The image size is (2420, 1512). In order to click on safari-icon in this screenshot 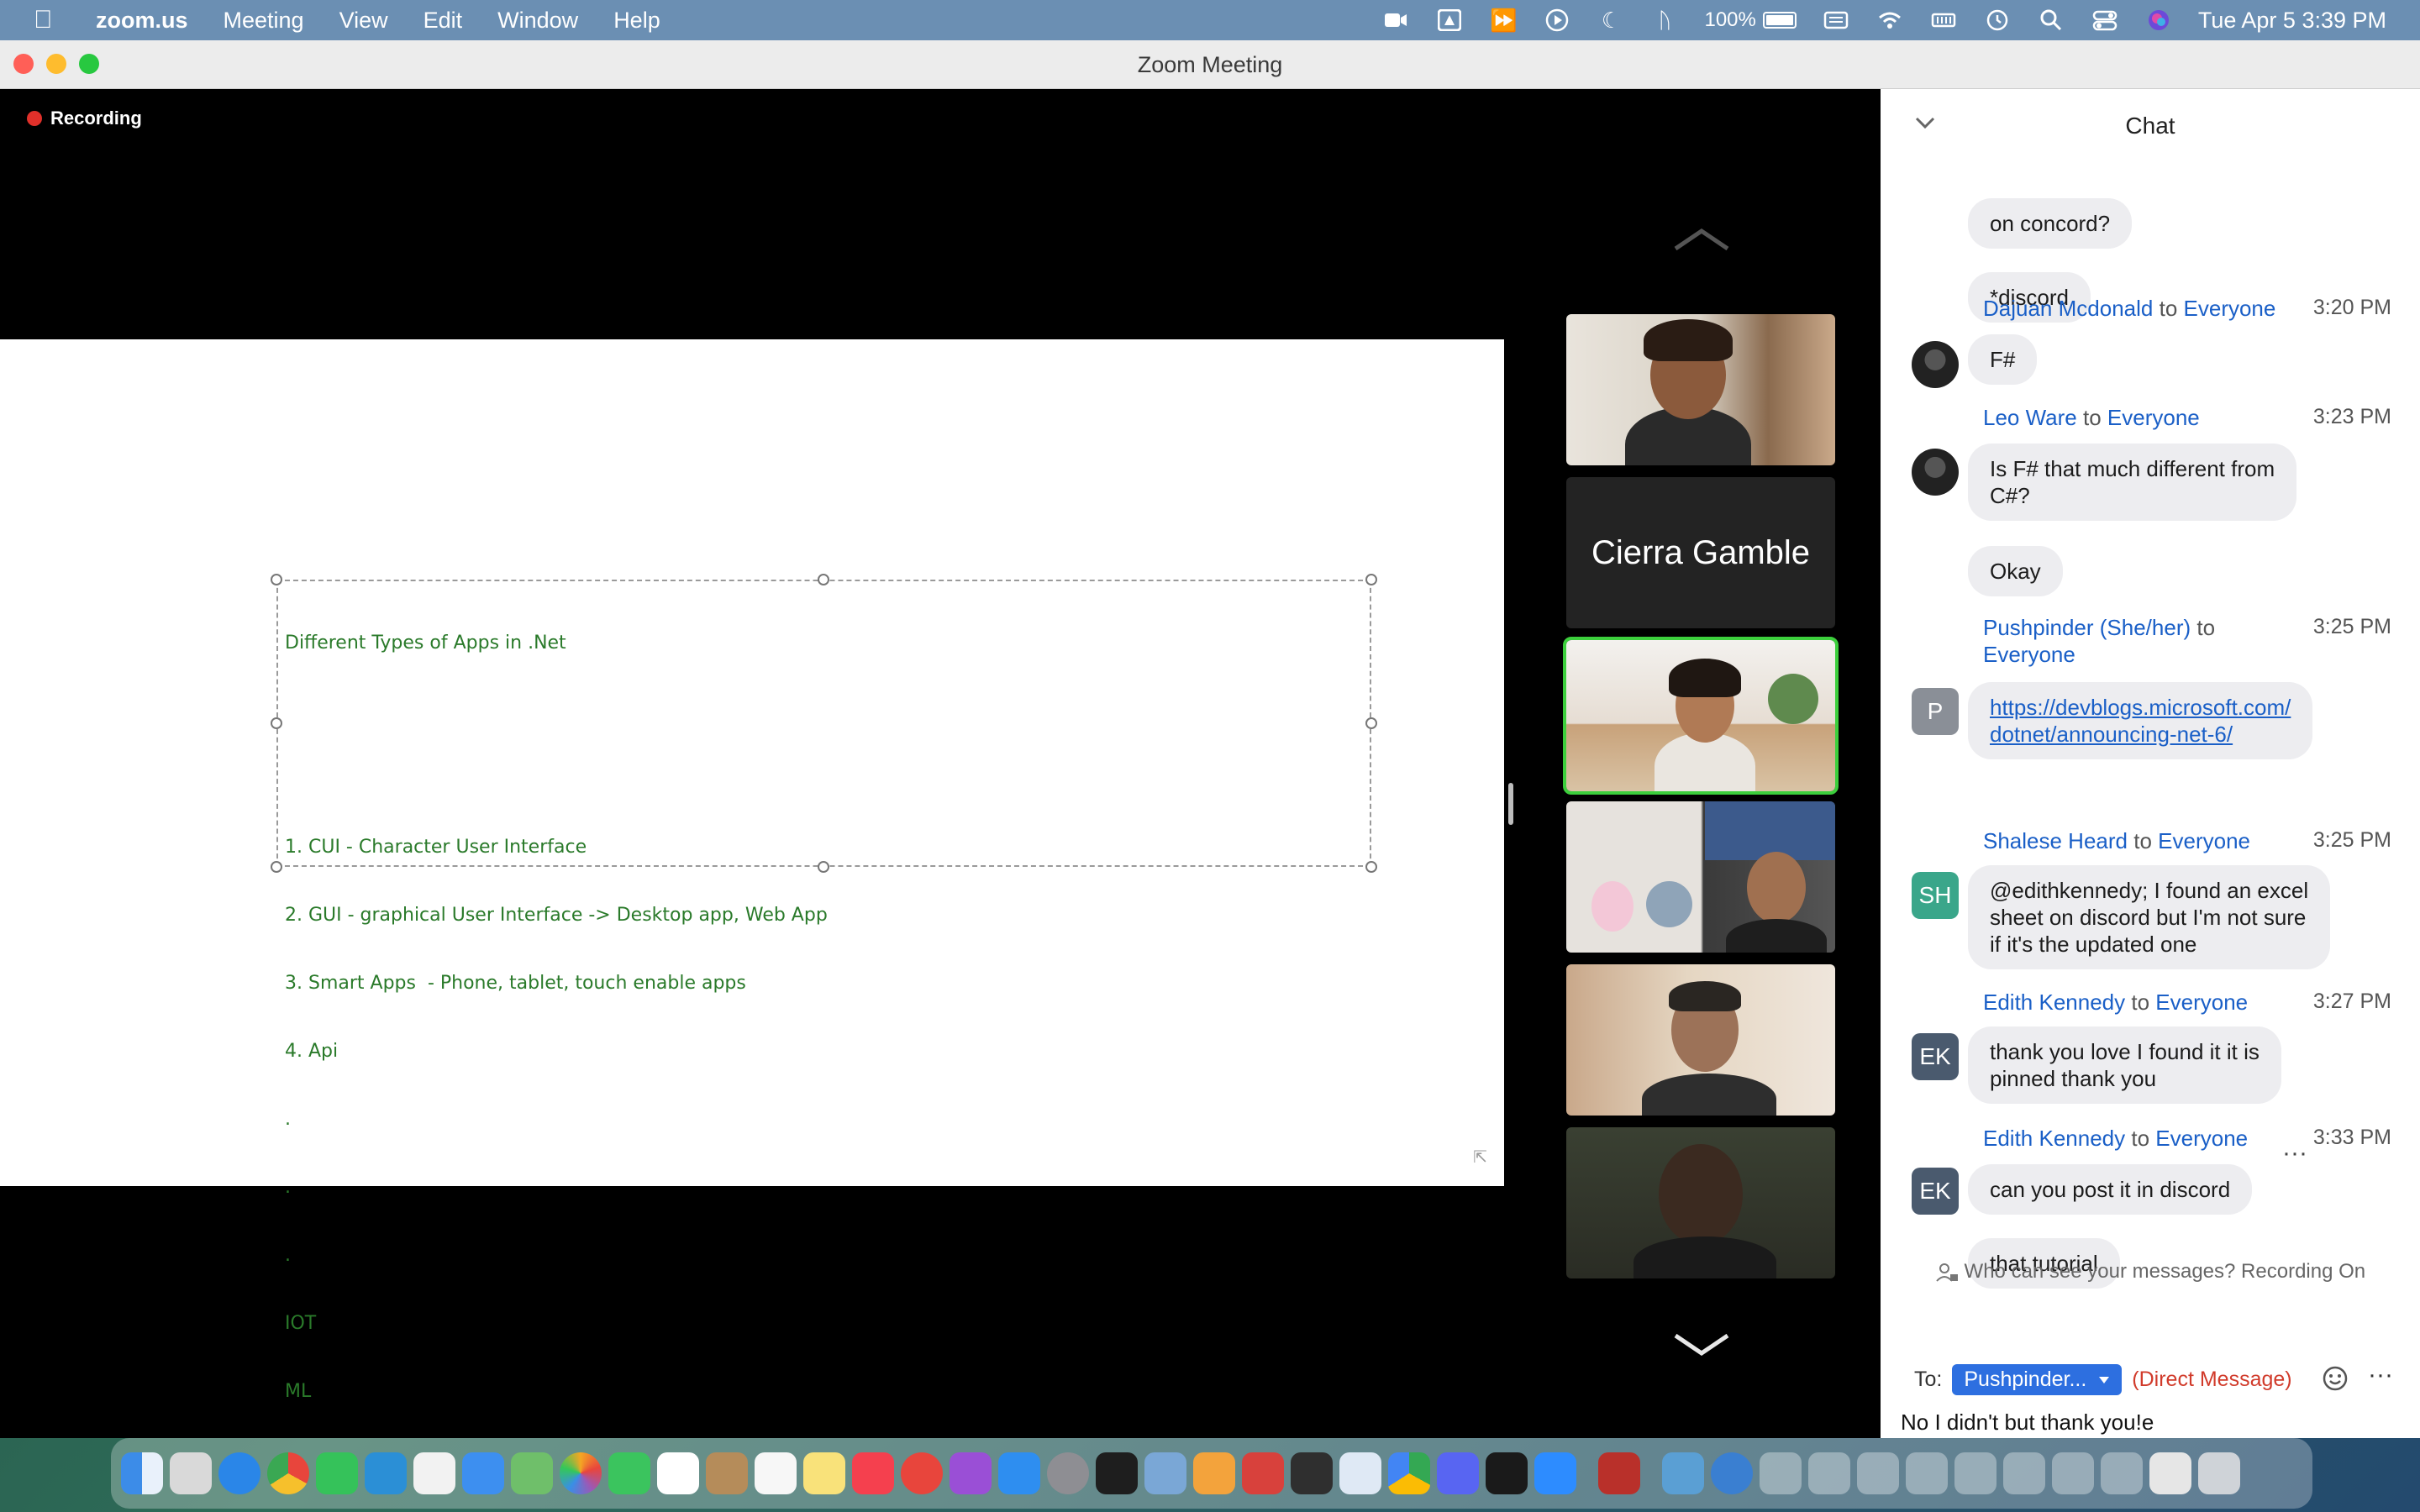, I will do `click(239, 1473)`.